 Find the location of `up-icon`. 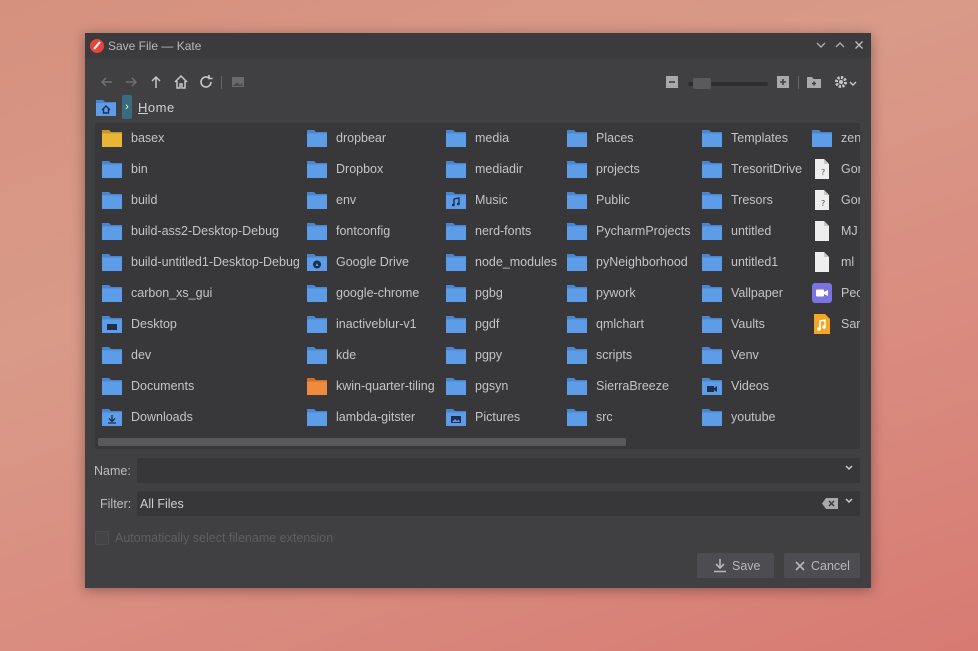

up-icon is located at coordinates (156, 82).